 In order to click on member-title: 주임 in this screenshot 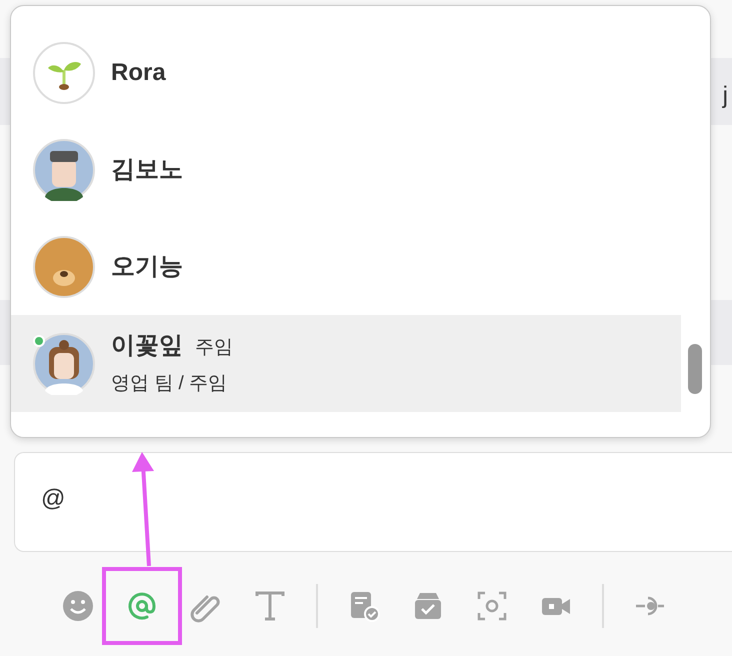, I will do `click(214, 348)`.